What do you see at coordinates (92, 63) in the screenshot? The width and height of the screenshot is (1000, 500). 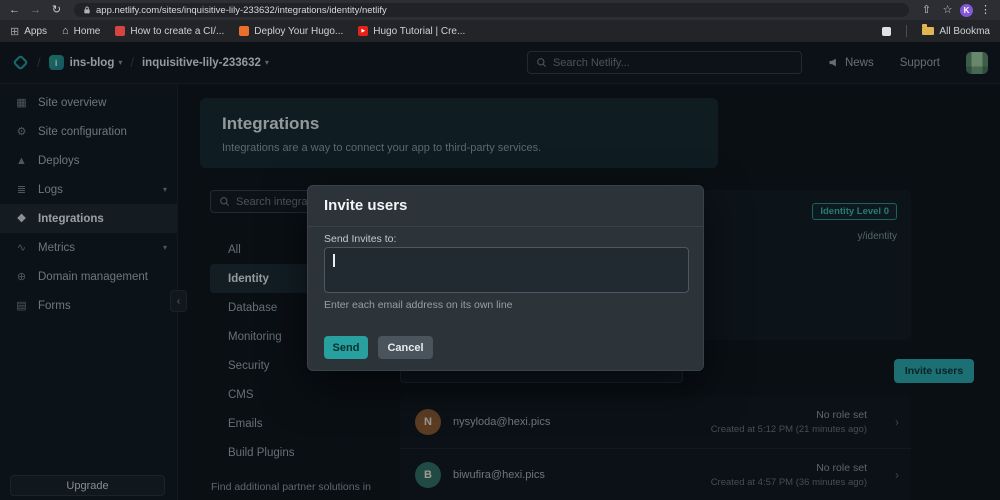 I see `team-selector: ins-blog` at bounding box center [92, 63].